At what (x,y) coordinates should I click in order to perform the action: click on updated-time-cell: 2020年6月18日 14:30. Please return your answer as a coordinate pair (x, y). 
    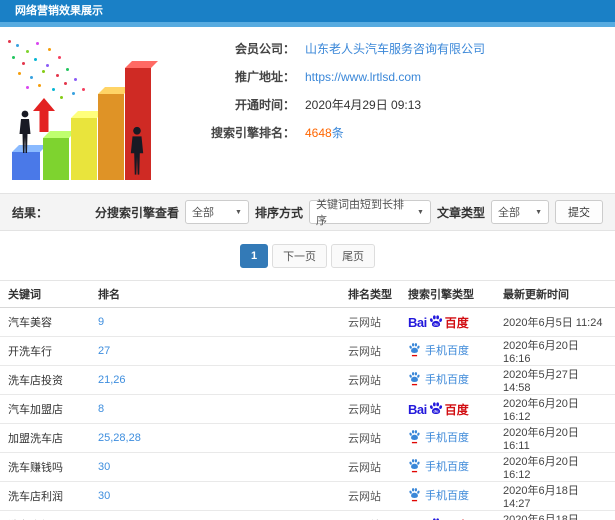
    Looking at the image, I should click on (555, 515).